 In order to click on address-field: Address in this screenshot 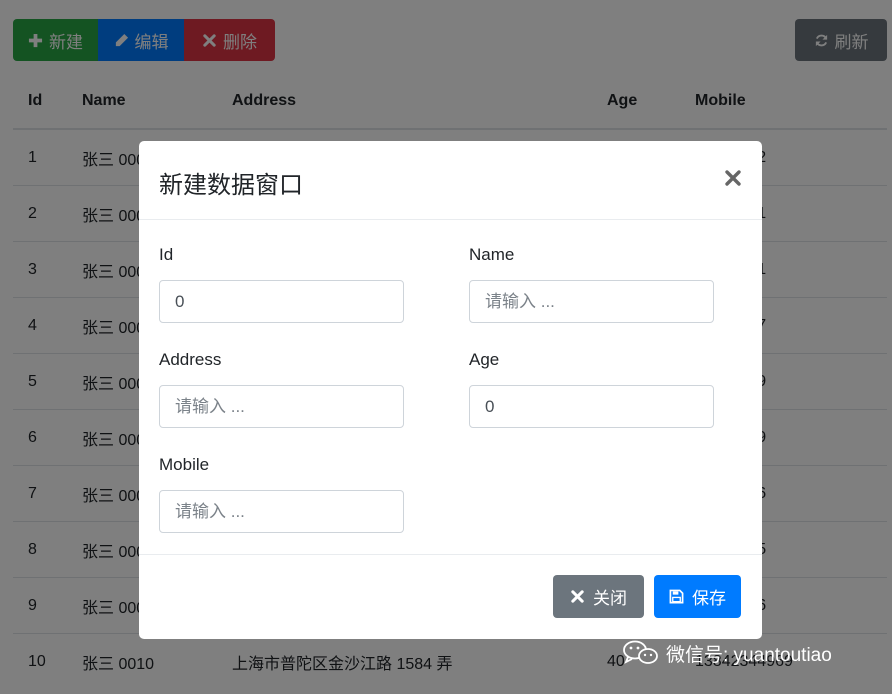, I will do `click(281, 389)`.